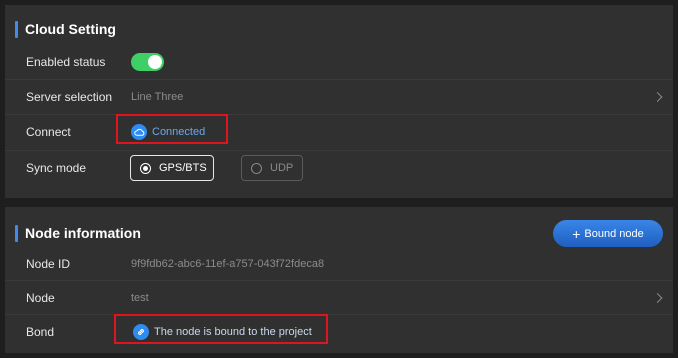  I want to click on sync-mode-row: Sync mode GPS/BTS UDP, so click(339, 168).